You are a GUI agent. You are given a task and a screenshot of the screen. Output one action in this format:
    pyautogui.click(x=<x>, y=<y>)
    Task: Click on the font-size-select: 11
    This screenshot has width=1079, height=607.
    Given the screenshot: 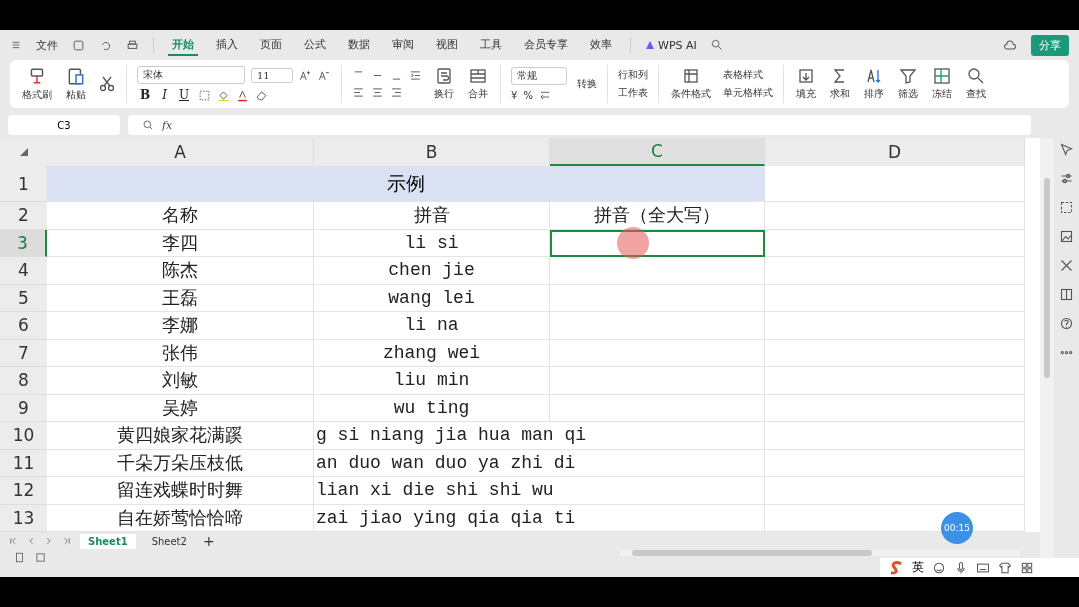 What is the action you would take?
    pyautogui.click(x=272, y=75)
    